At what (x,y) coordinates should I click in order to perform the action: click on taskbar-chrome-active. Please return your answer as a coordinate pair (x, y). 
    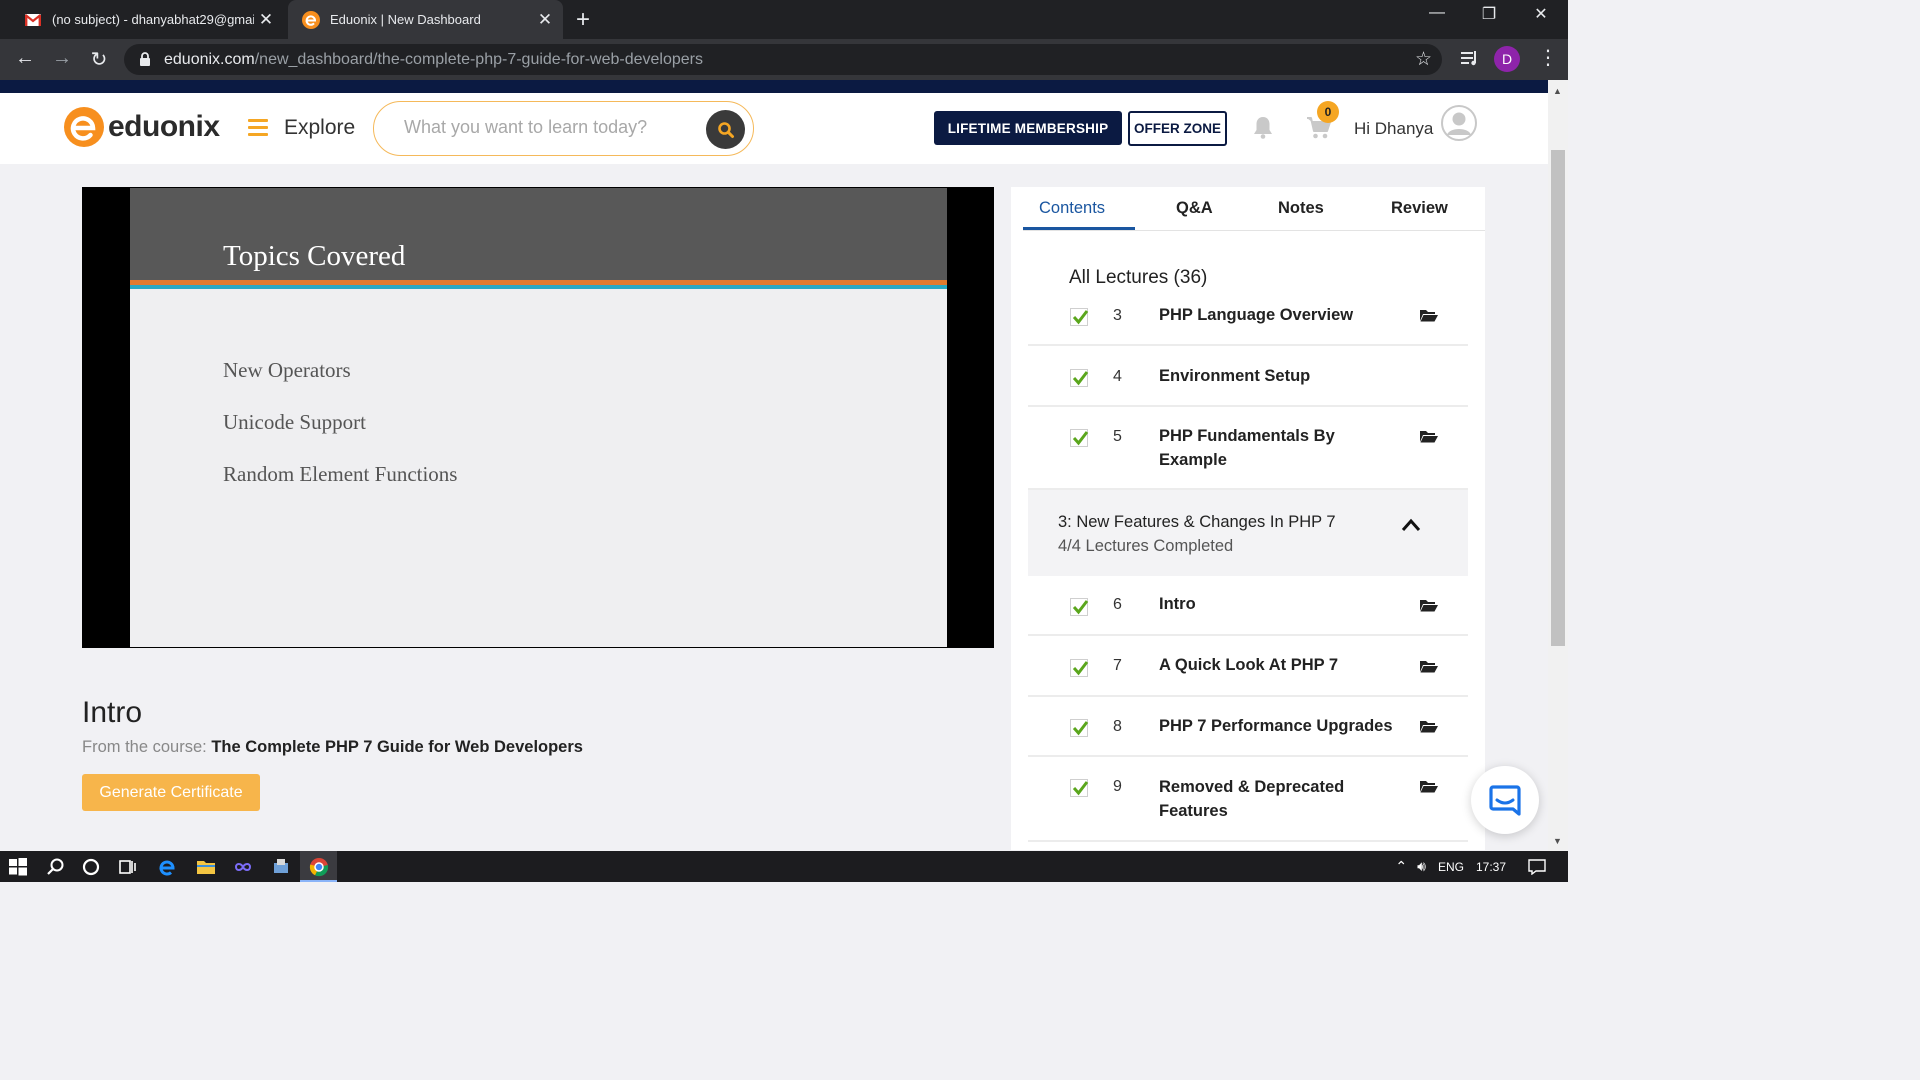
    Looking at the image, I should click on (318, 866).